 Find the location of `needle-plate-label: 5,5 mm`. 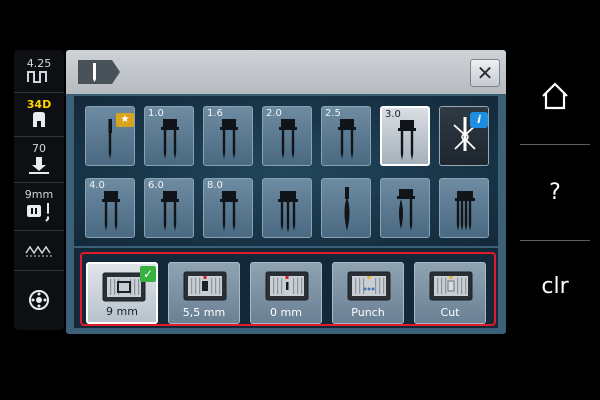

needle-plate-label: 5,5 mm is located at coordinates (204, 312).